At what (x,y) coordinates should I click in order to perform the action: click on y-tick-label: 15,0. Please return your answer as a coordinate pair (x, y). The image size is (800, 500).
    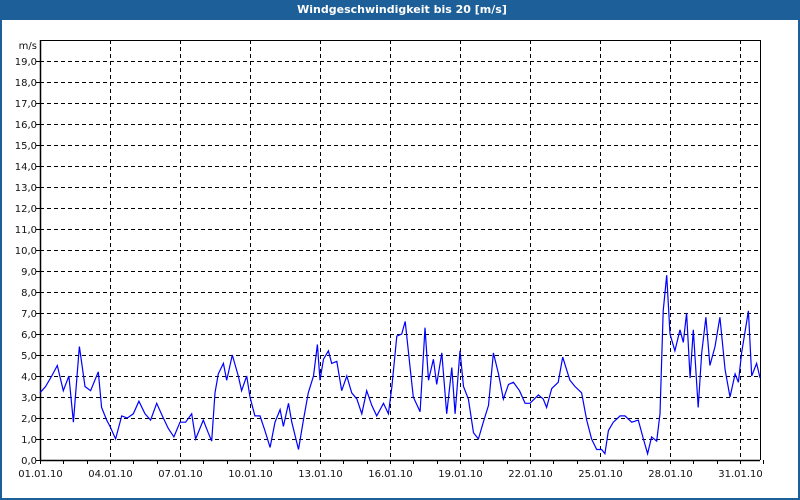
    Looking at the image, I should click on (26, 146).